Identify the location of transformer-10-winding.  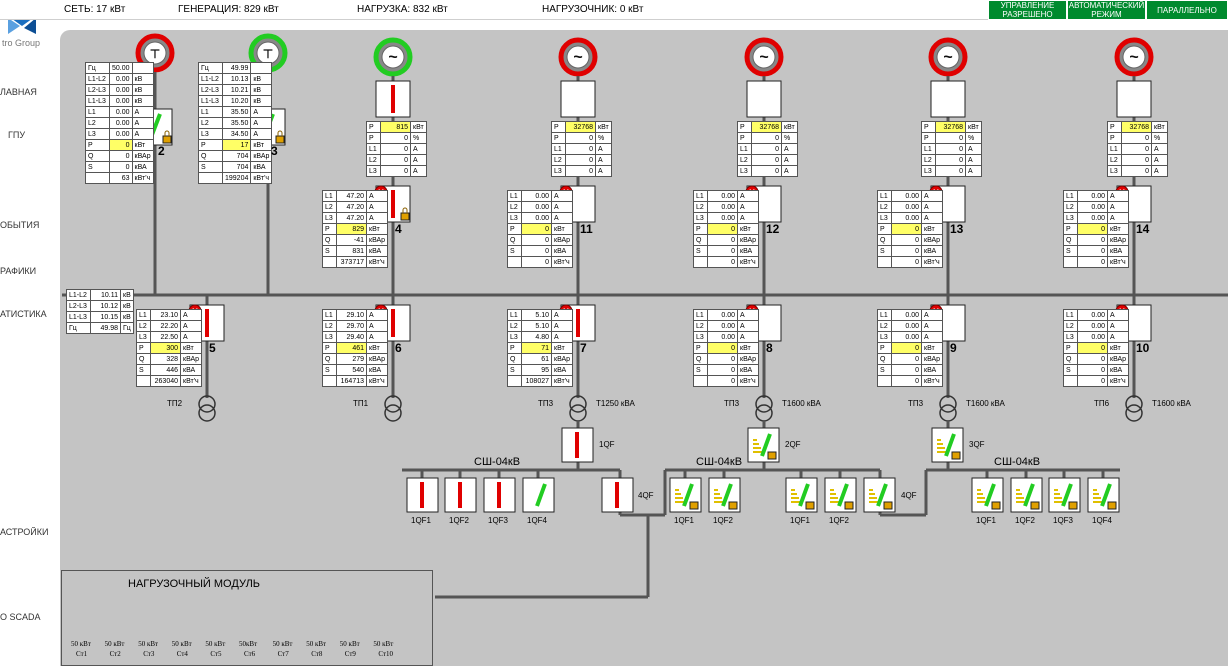
(1134, 413).